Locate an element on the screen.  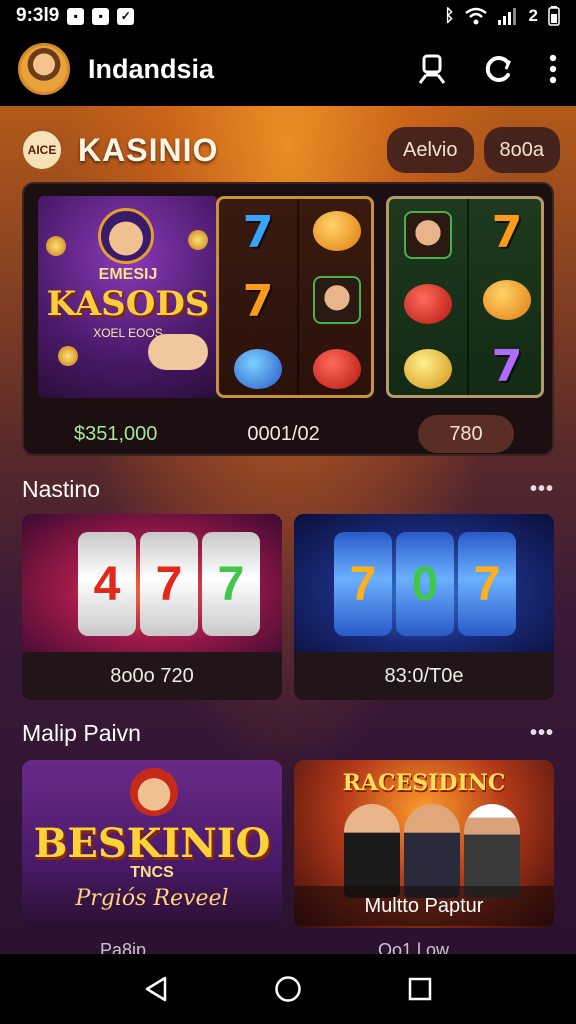
recents-button is located at coordinates (420, 989).